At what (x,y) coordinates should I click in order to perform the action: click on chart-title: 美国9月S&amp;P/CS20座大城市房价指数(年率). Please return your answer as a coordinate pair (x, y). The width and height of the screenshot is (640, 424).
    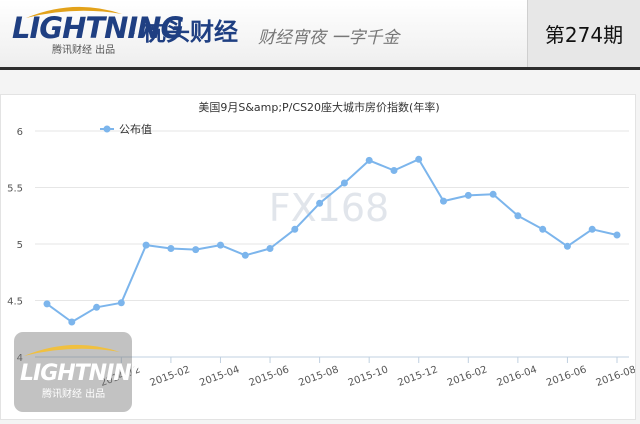
    Looking at the image, I should click on (318, 107).